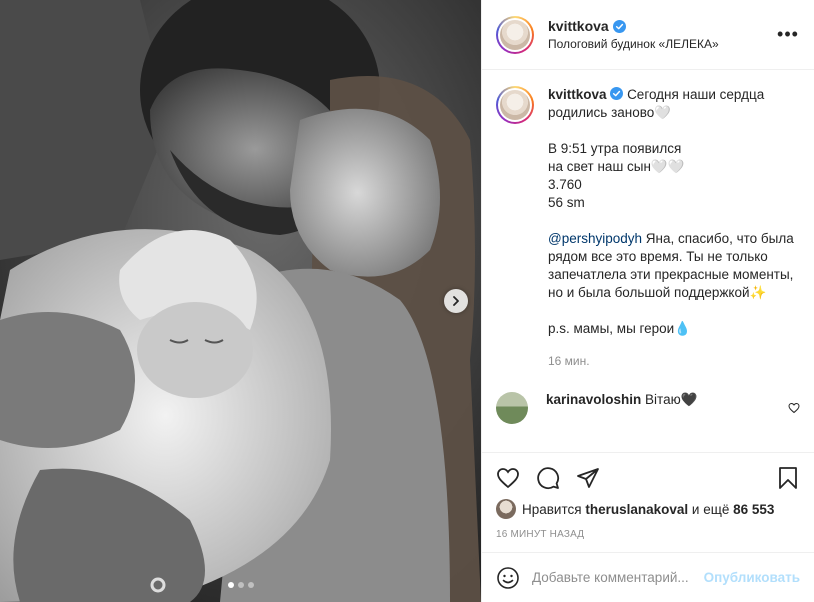  I want to click on author-avatar, so click(515, 34).